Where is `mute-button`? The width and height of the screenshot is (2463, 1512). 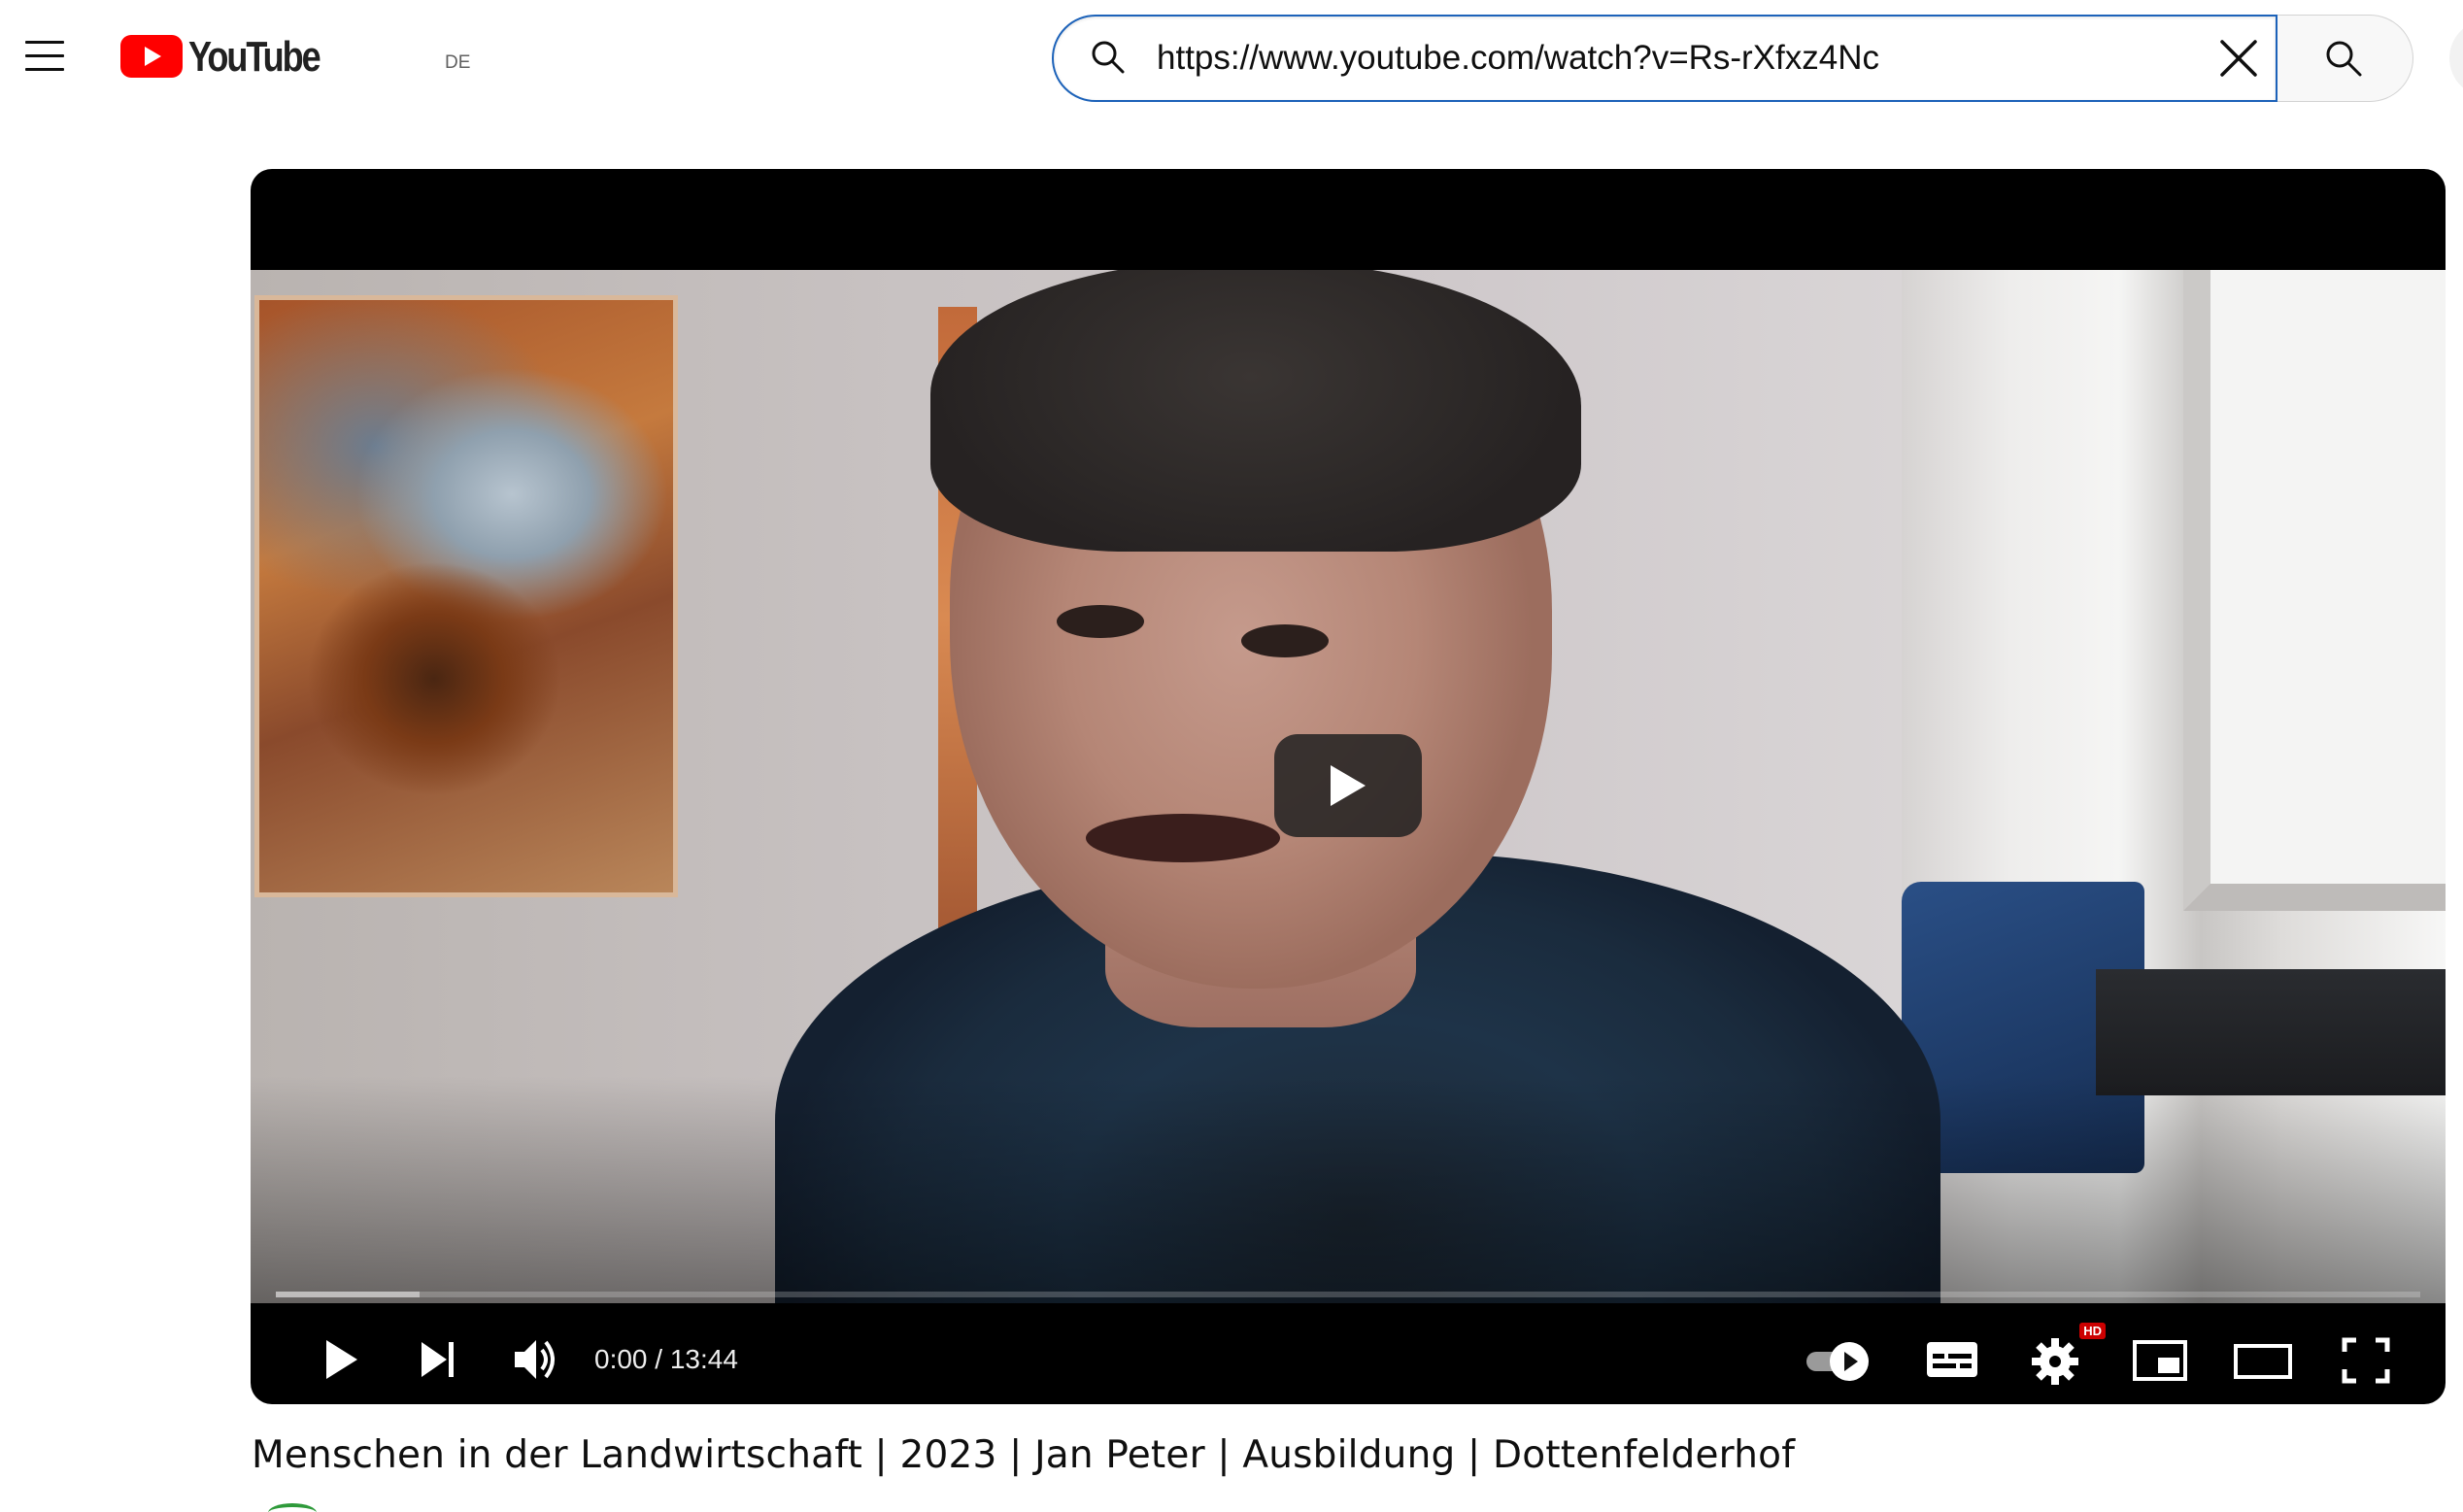
mute-button is located at coordinates (536, 1359).